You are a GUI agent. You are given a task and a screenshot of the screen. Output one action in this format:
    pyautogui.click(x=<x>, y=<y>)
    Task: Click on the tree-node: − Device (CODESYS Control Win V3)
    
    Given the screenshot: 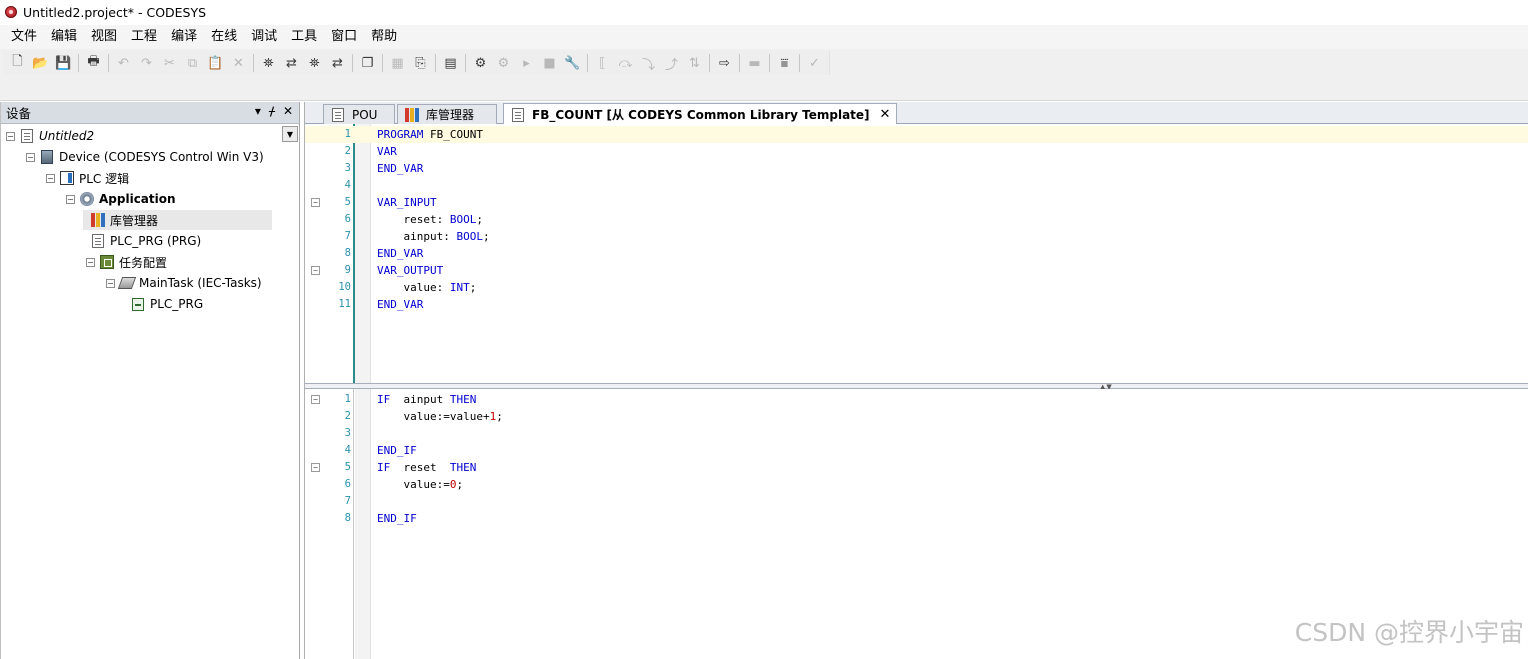 What is the action you would take?
    pyautogui.click(x=145, y=157)
    